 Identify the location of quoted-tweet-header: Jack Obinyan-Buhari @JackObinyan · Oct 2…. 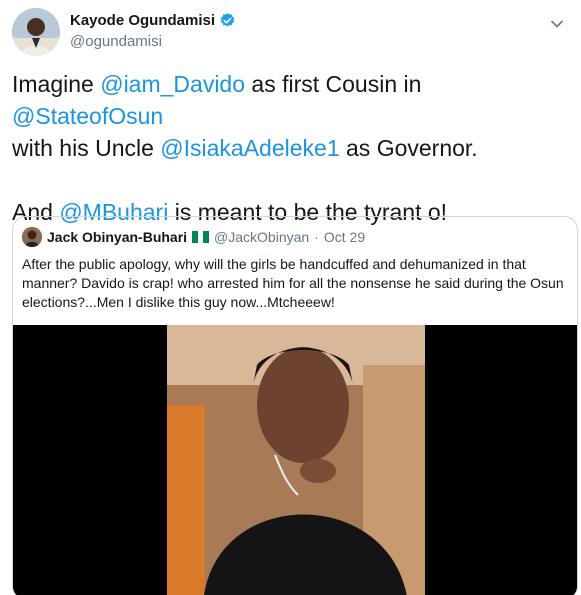
(193, 237).